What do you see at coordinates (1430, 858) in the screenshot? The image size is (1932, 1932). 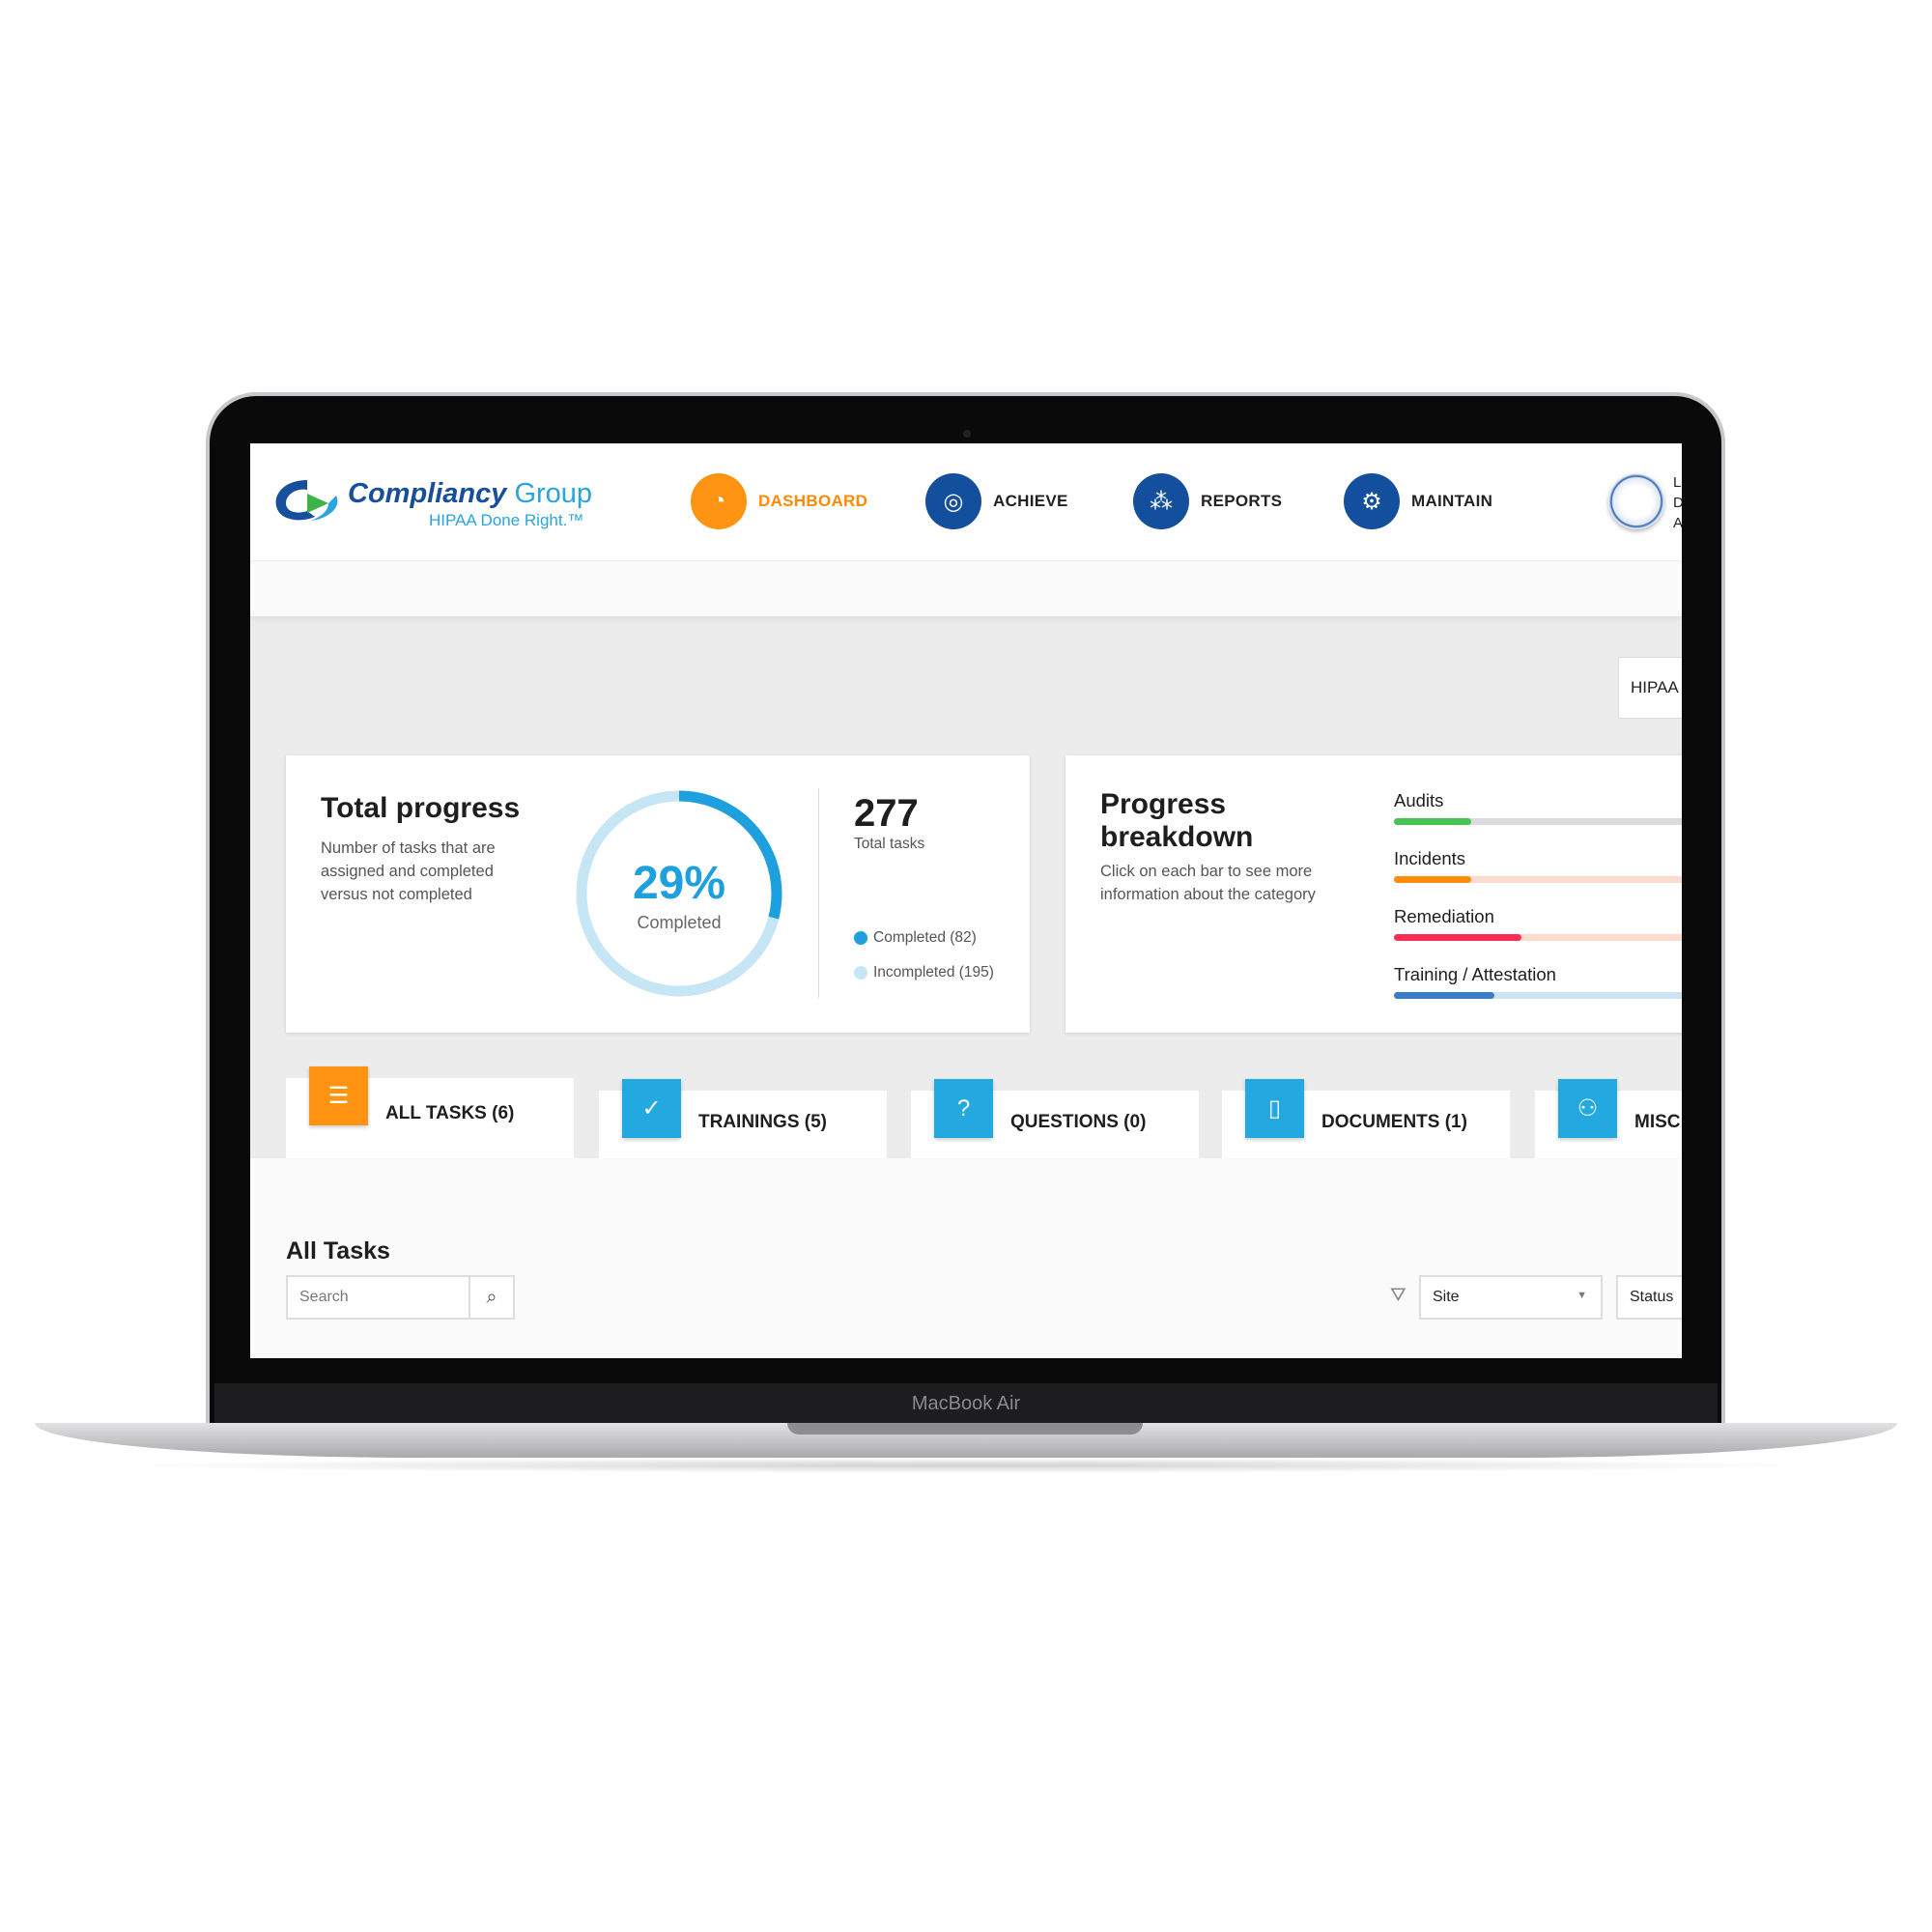 I see `bar-label: Incidents` at bounding box center [1430, 858].